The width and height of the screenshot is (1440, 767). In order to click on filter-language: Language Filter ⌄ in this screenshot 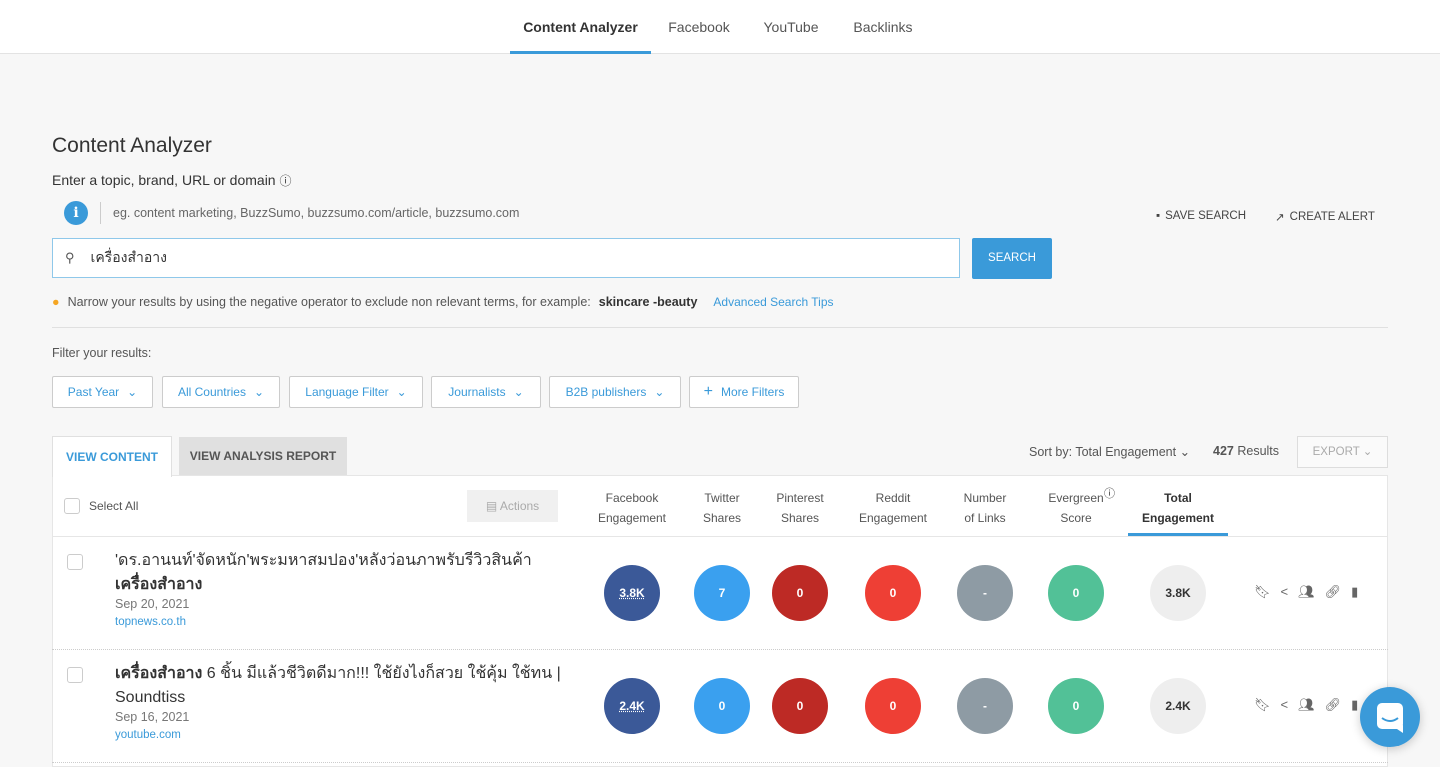, I will do `click(356, 392)`.